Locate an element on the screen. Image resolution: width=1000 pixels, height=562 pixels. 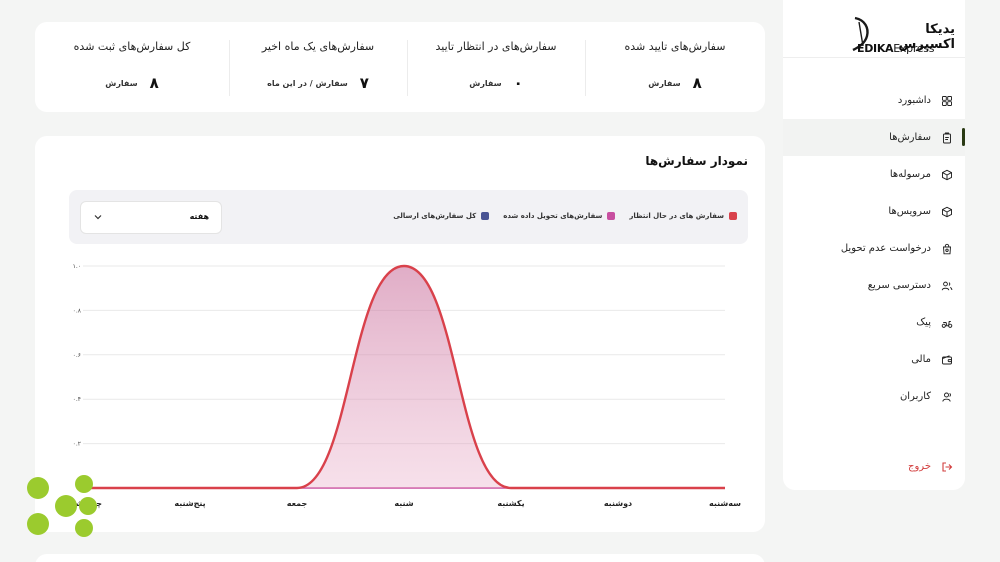
sidebar-item-6: پیک is located at coordinates (874, 322).